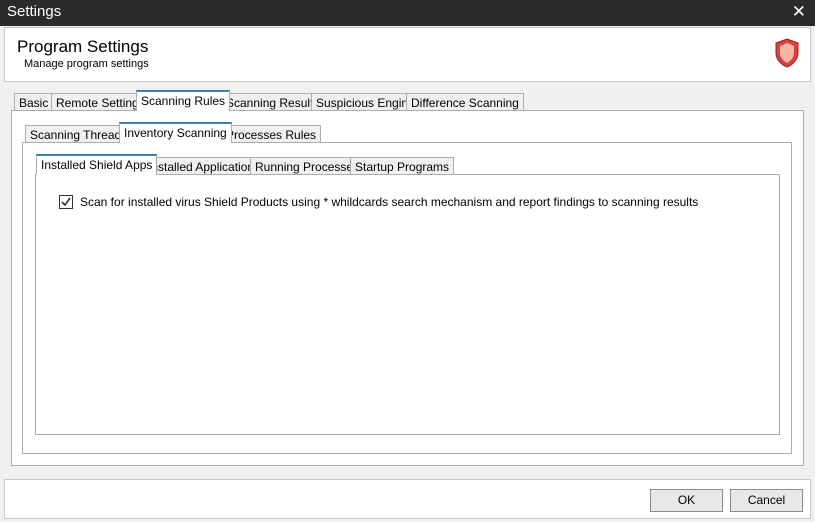  I want to click on tab-remote-settings: Remote Settings, so click(100, 102).